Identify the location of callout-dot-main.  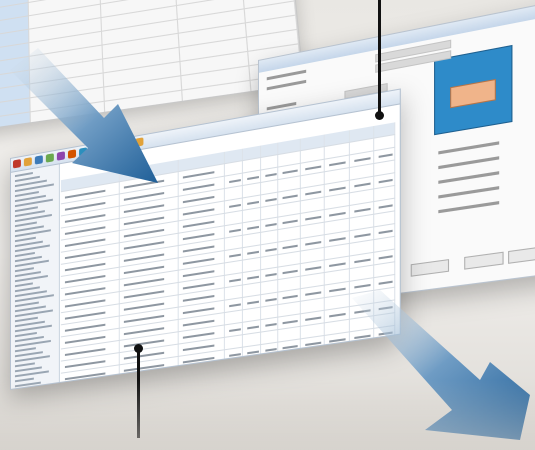
(138, 348).